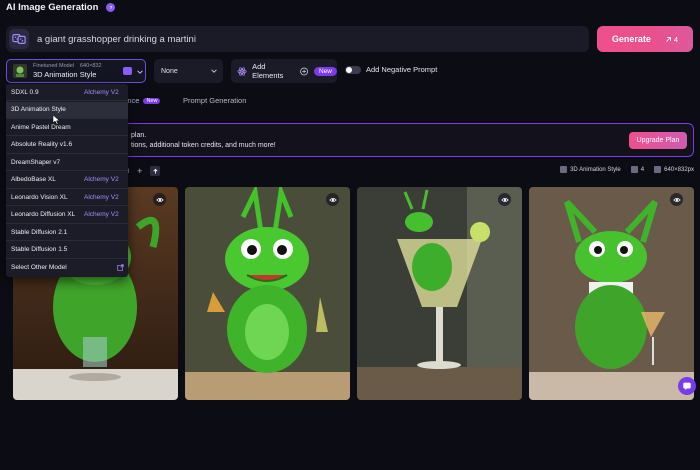 This screenshot has height=470, width=700. Describe the element at coordinates (631, 39) in the screenshot. I see `generate-label: Generate` at that location.